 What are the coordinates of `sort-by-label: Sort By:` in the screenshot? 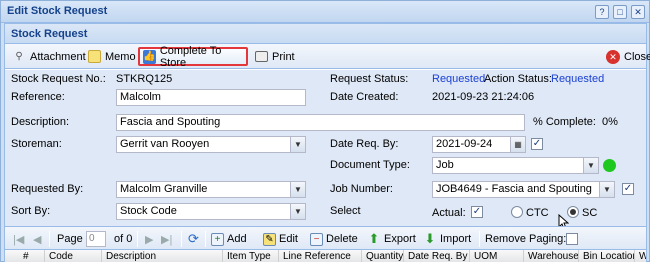 It's located at (31, 211).